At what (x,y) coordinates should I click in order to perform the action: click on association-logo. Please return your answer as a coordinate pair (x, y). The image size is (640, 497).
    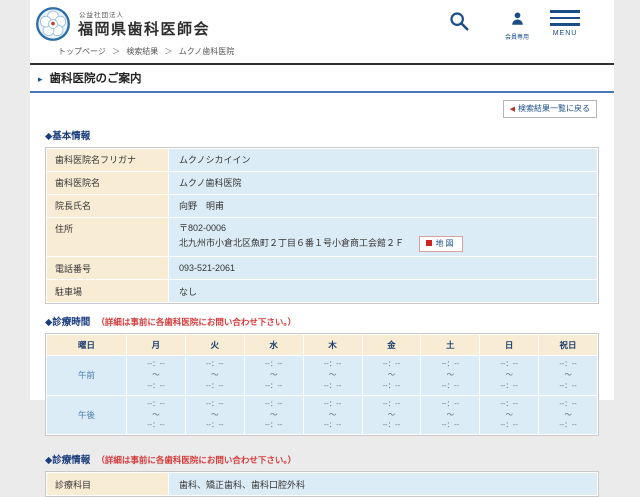
    Looking at the image, I should click on (53, 24).